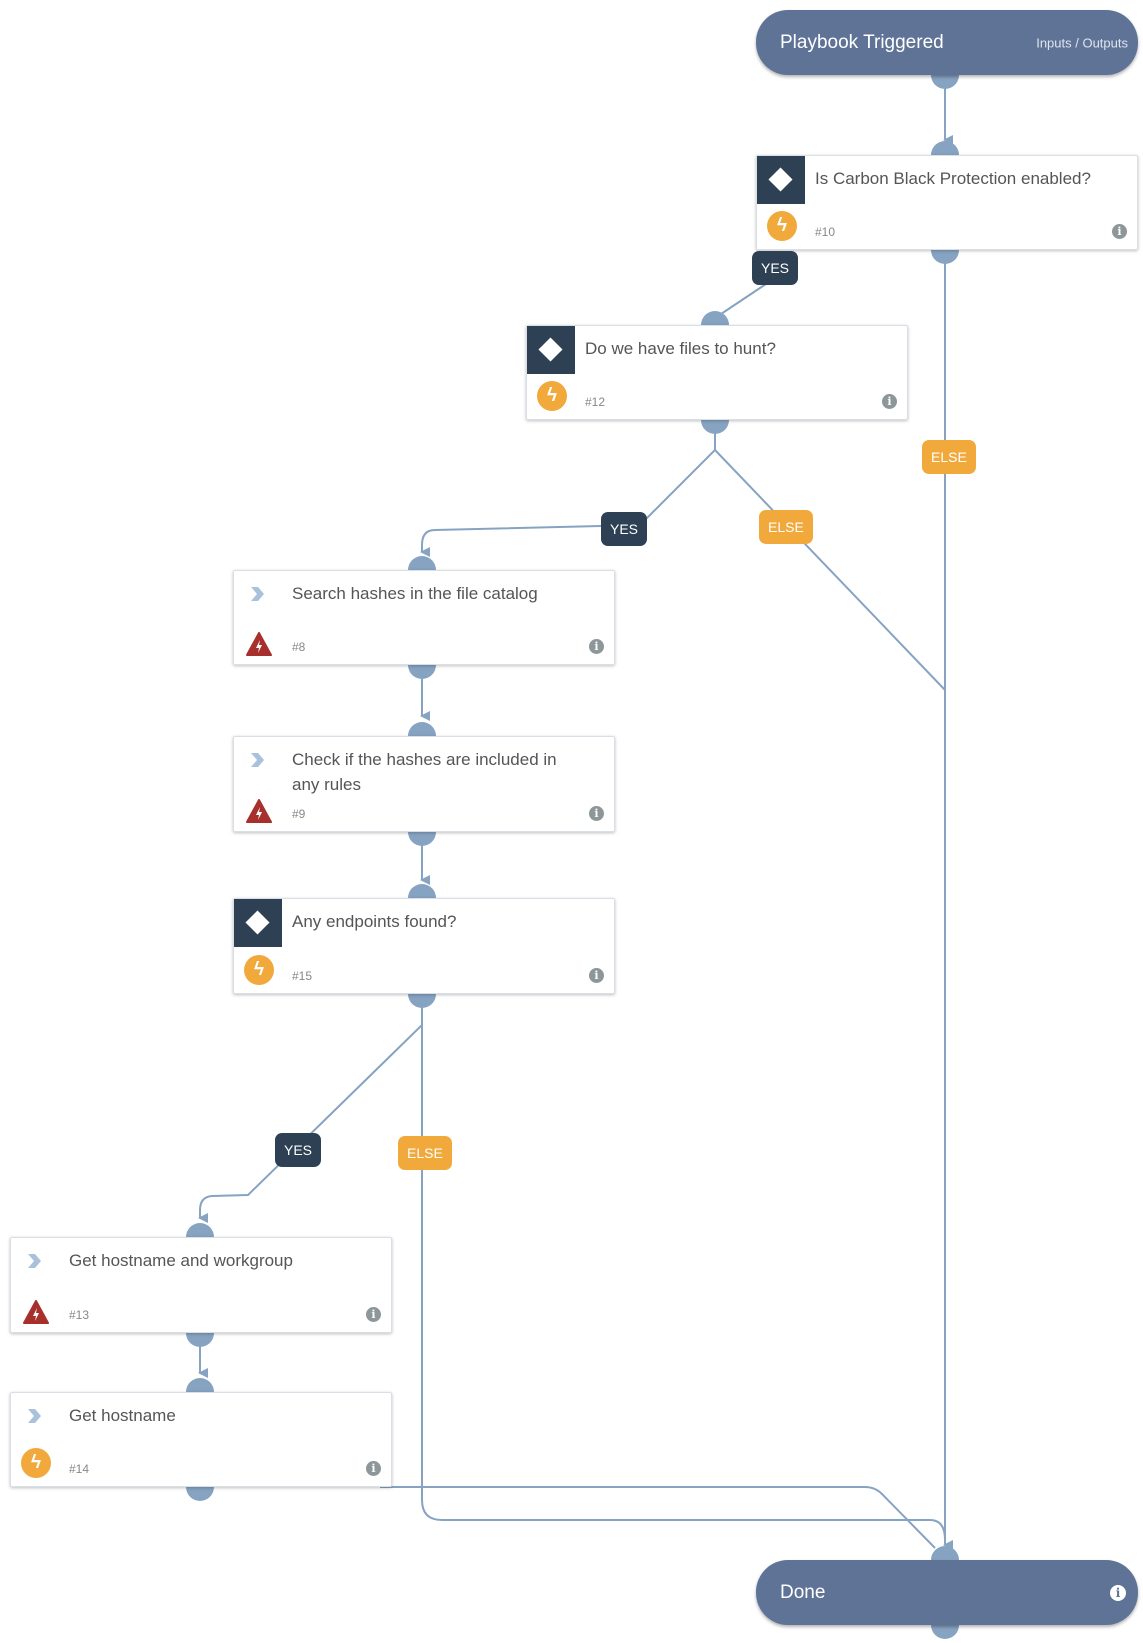 This screenshot has width=1143, height=1643. I want to click on task-title: Any endpoints found?, so click(374, 921).